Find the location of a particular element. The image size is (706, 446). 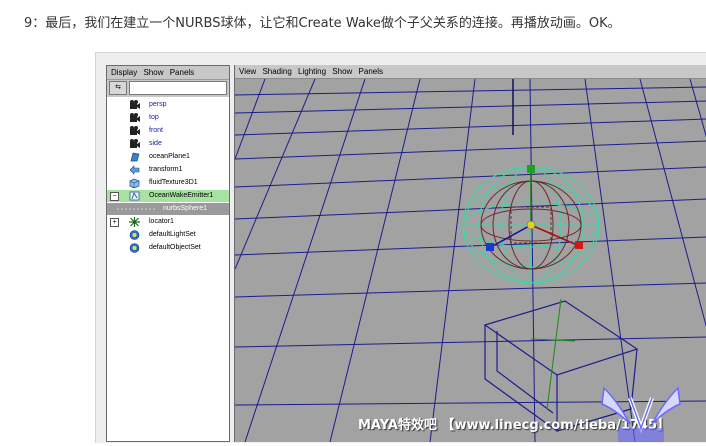

ocean-plane-icon is located at coordinates (134, 157).